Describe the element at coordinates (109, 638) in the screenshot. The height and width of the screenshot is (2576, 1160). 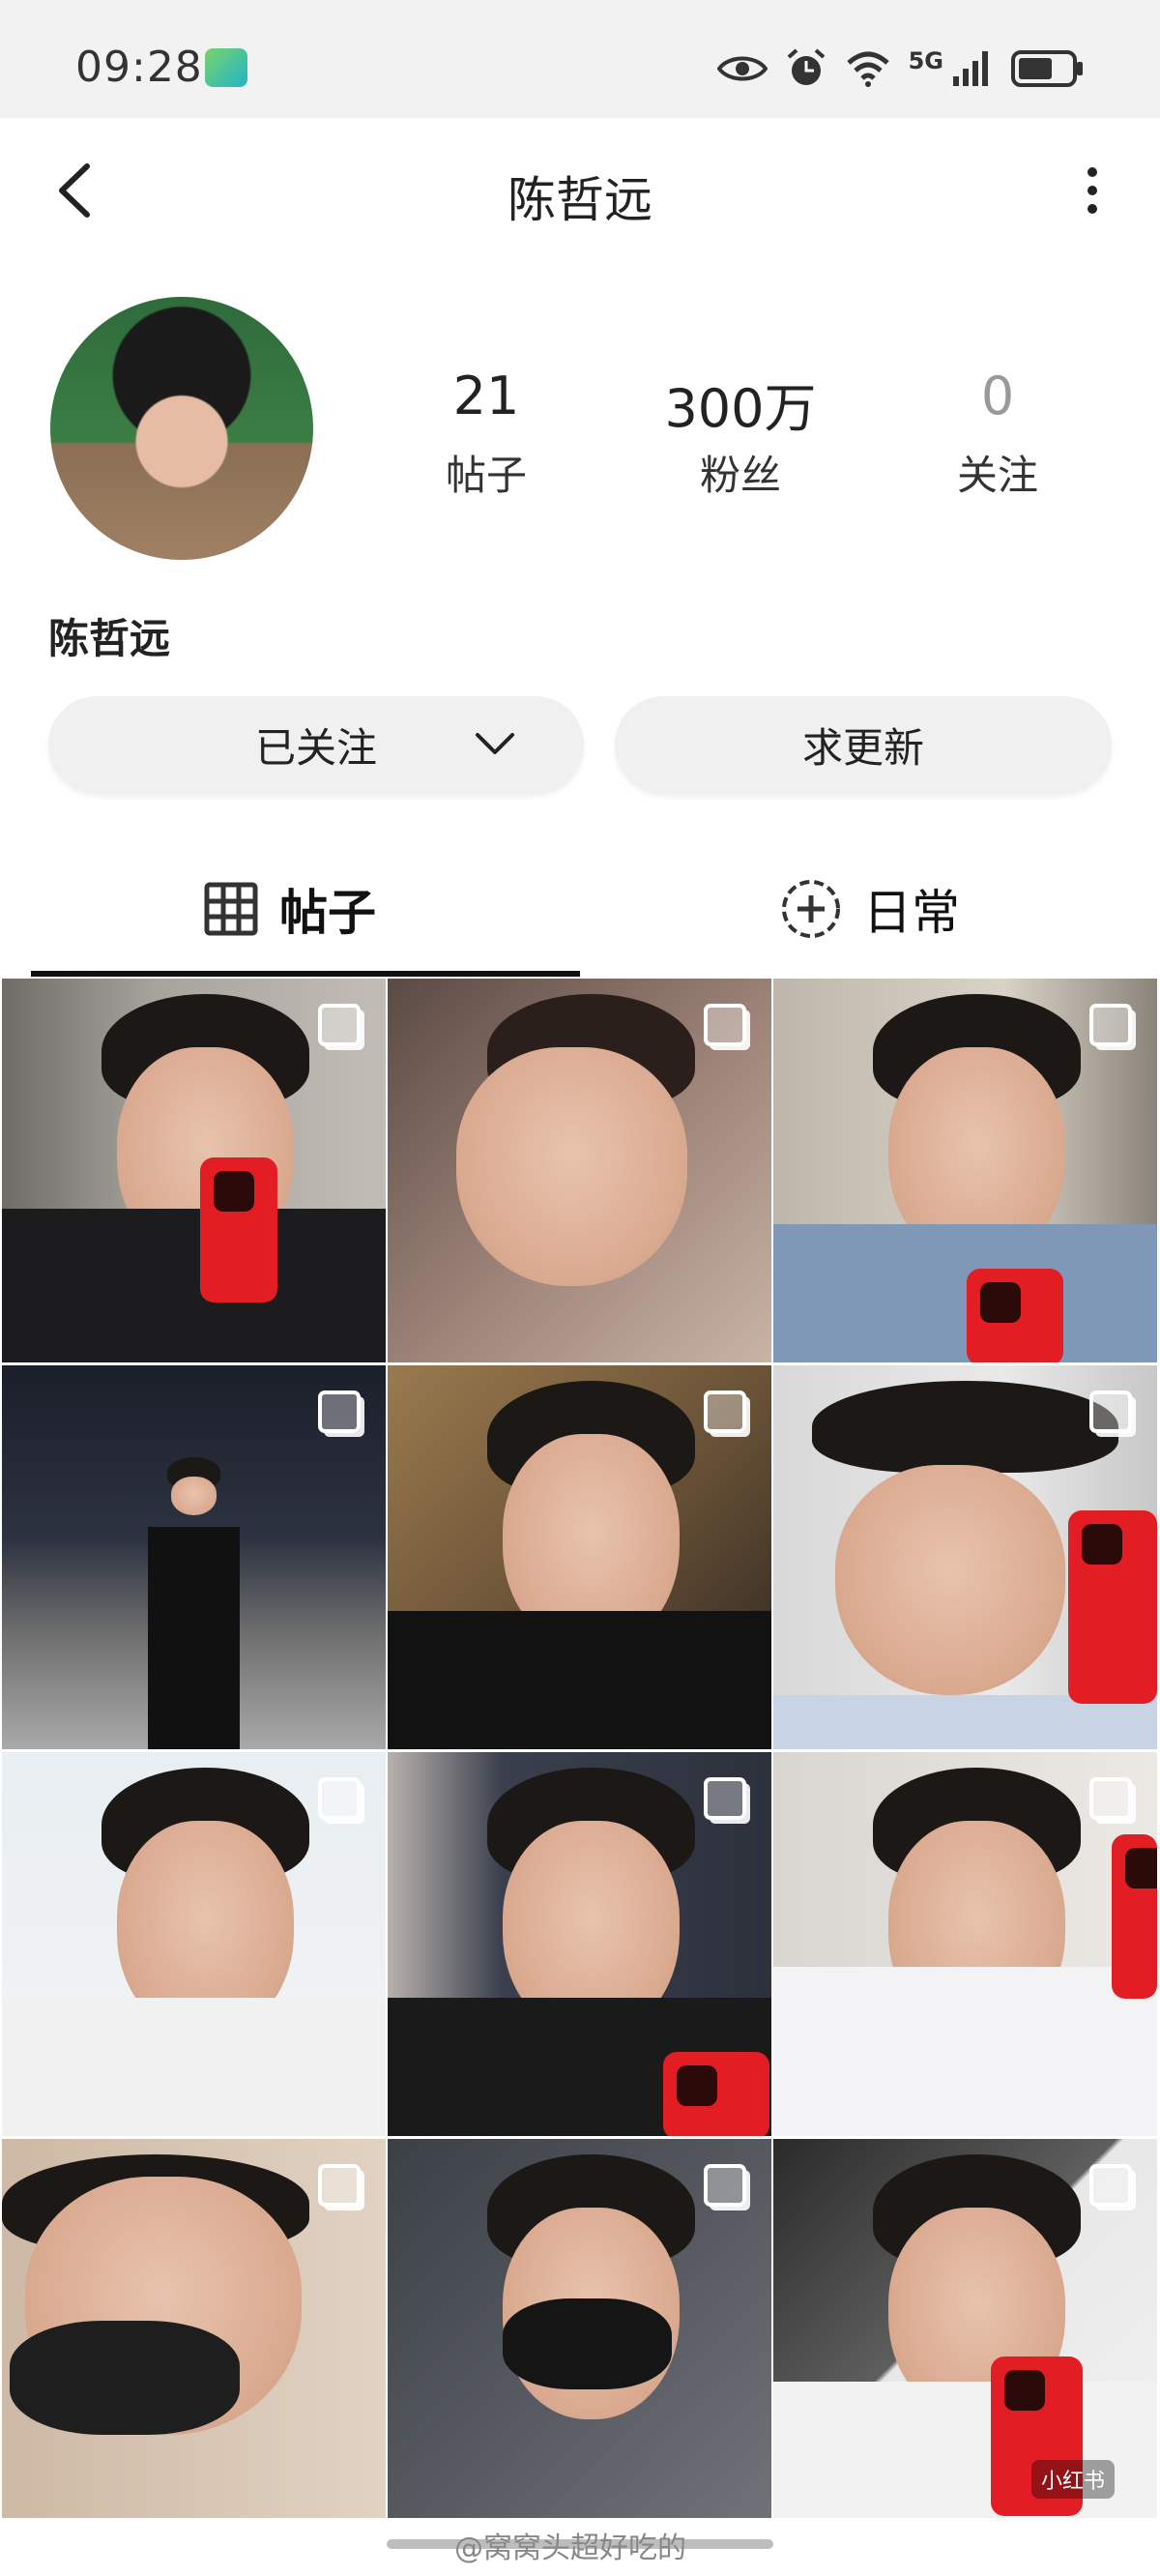
I see `profile-name: 陈哲远` at that location.